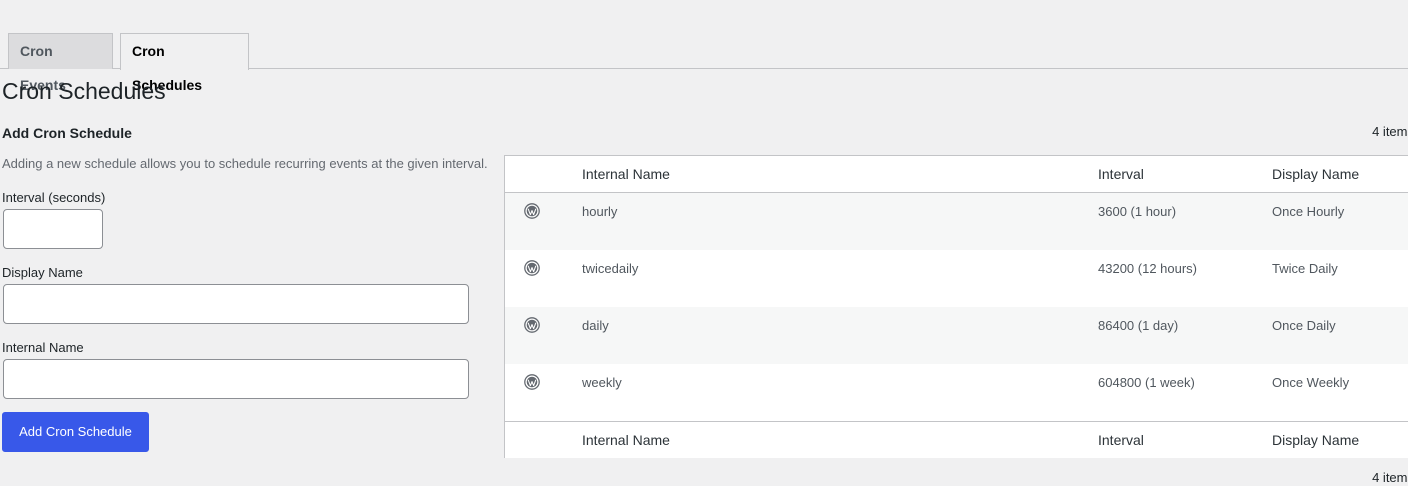 Image resolution: width=1408 pixels, height=486 pixels. What do you see at coordinates (626, 174) in the screenshot?
I see `column-header-internal-name: Internal Name` at bounding box center [626, 174].